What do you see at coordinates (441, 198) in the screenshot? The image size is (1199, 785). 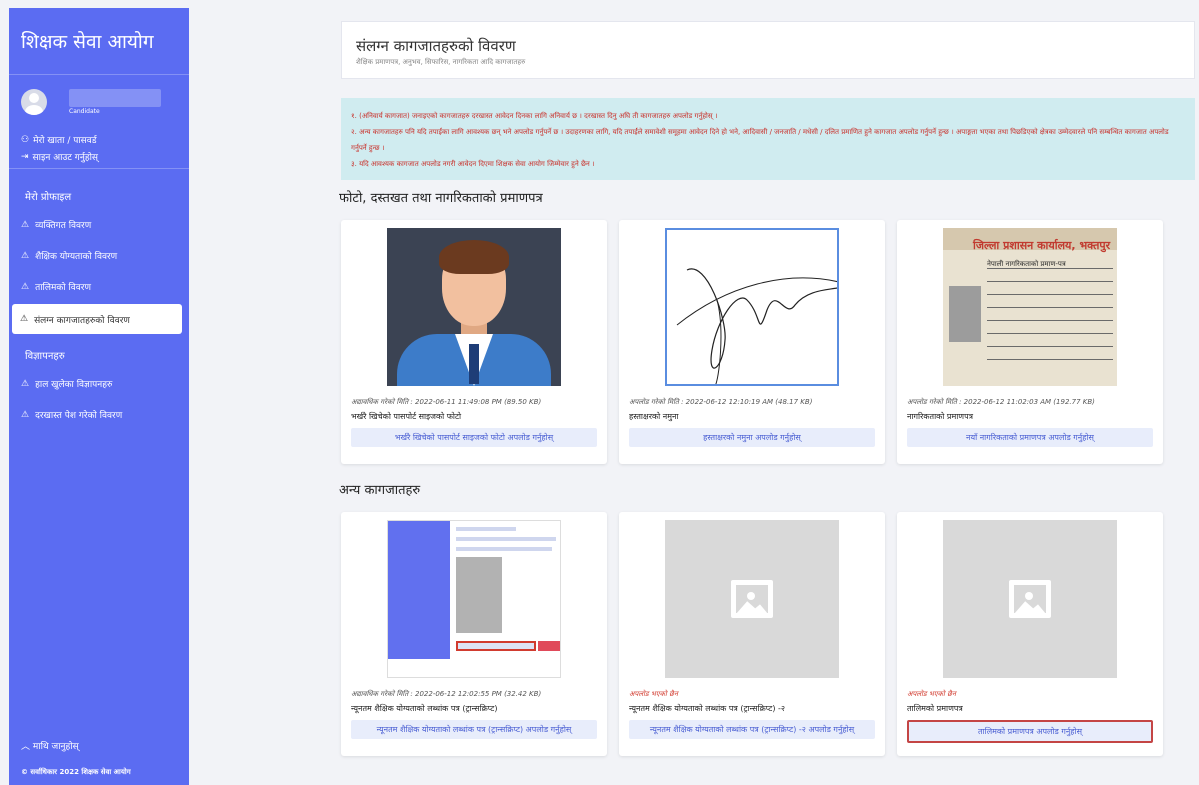 I see `section-title-photo: फोटो, दस्तखत तथा नागरिकताको प्रमाणपत्र` at bounding box center [441, 198].